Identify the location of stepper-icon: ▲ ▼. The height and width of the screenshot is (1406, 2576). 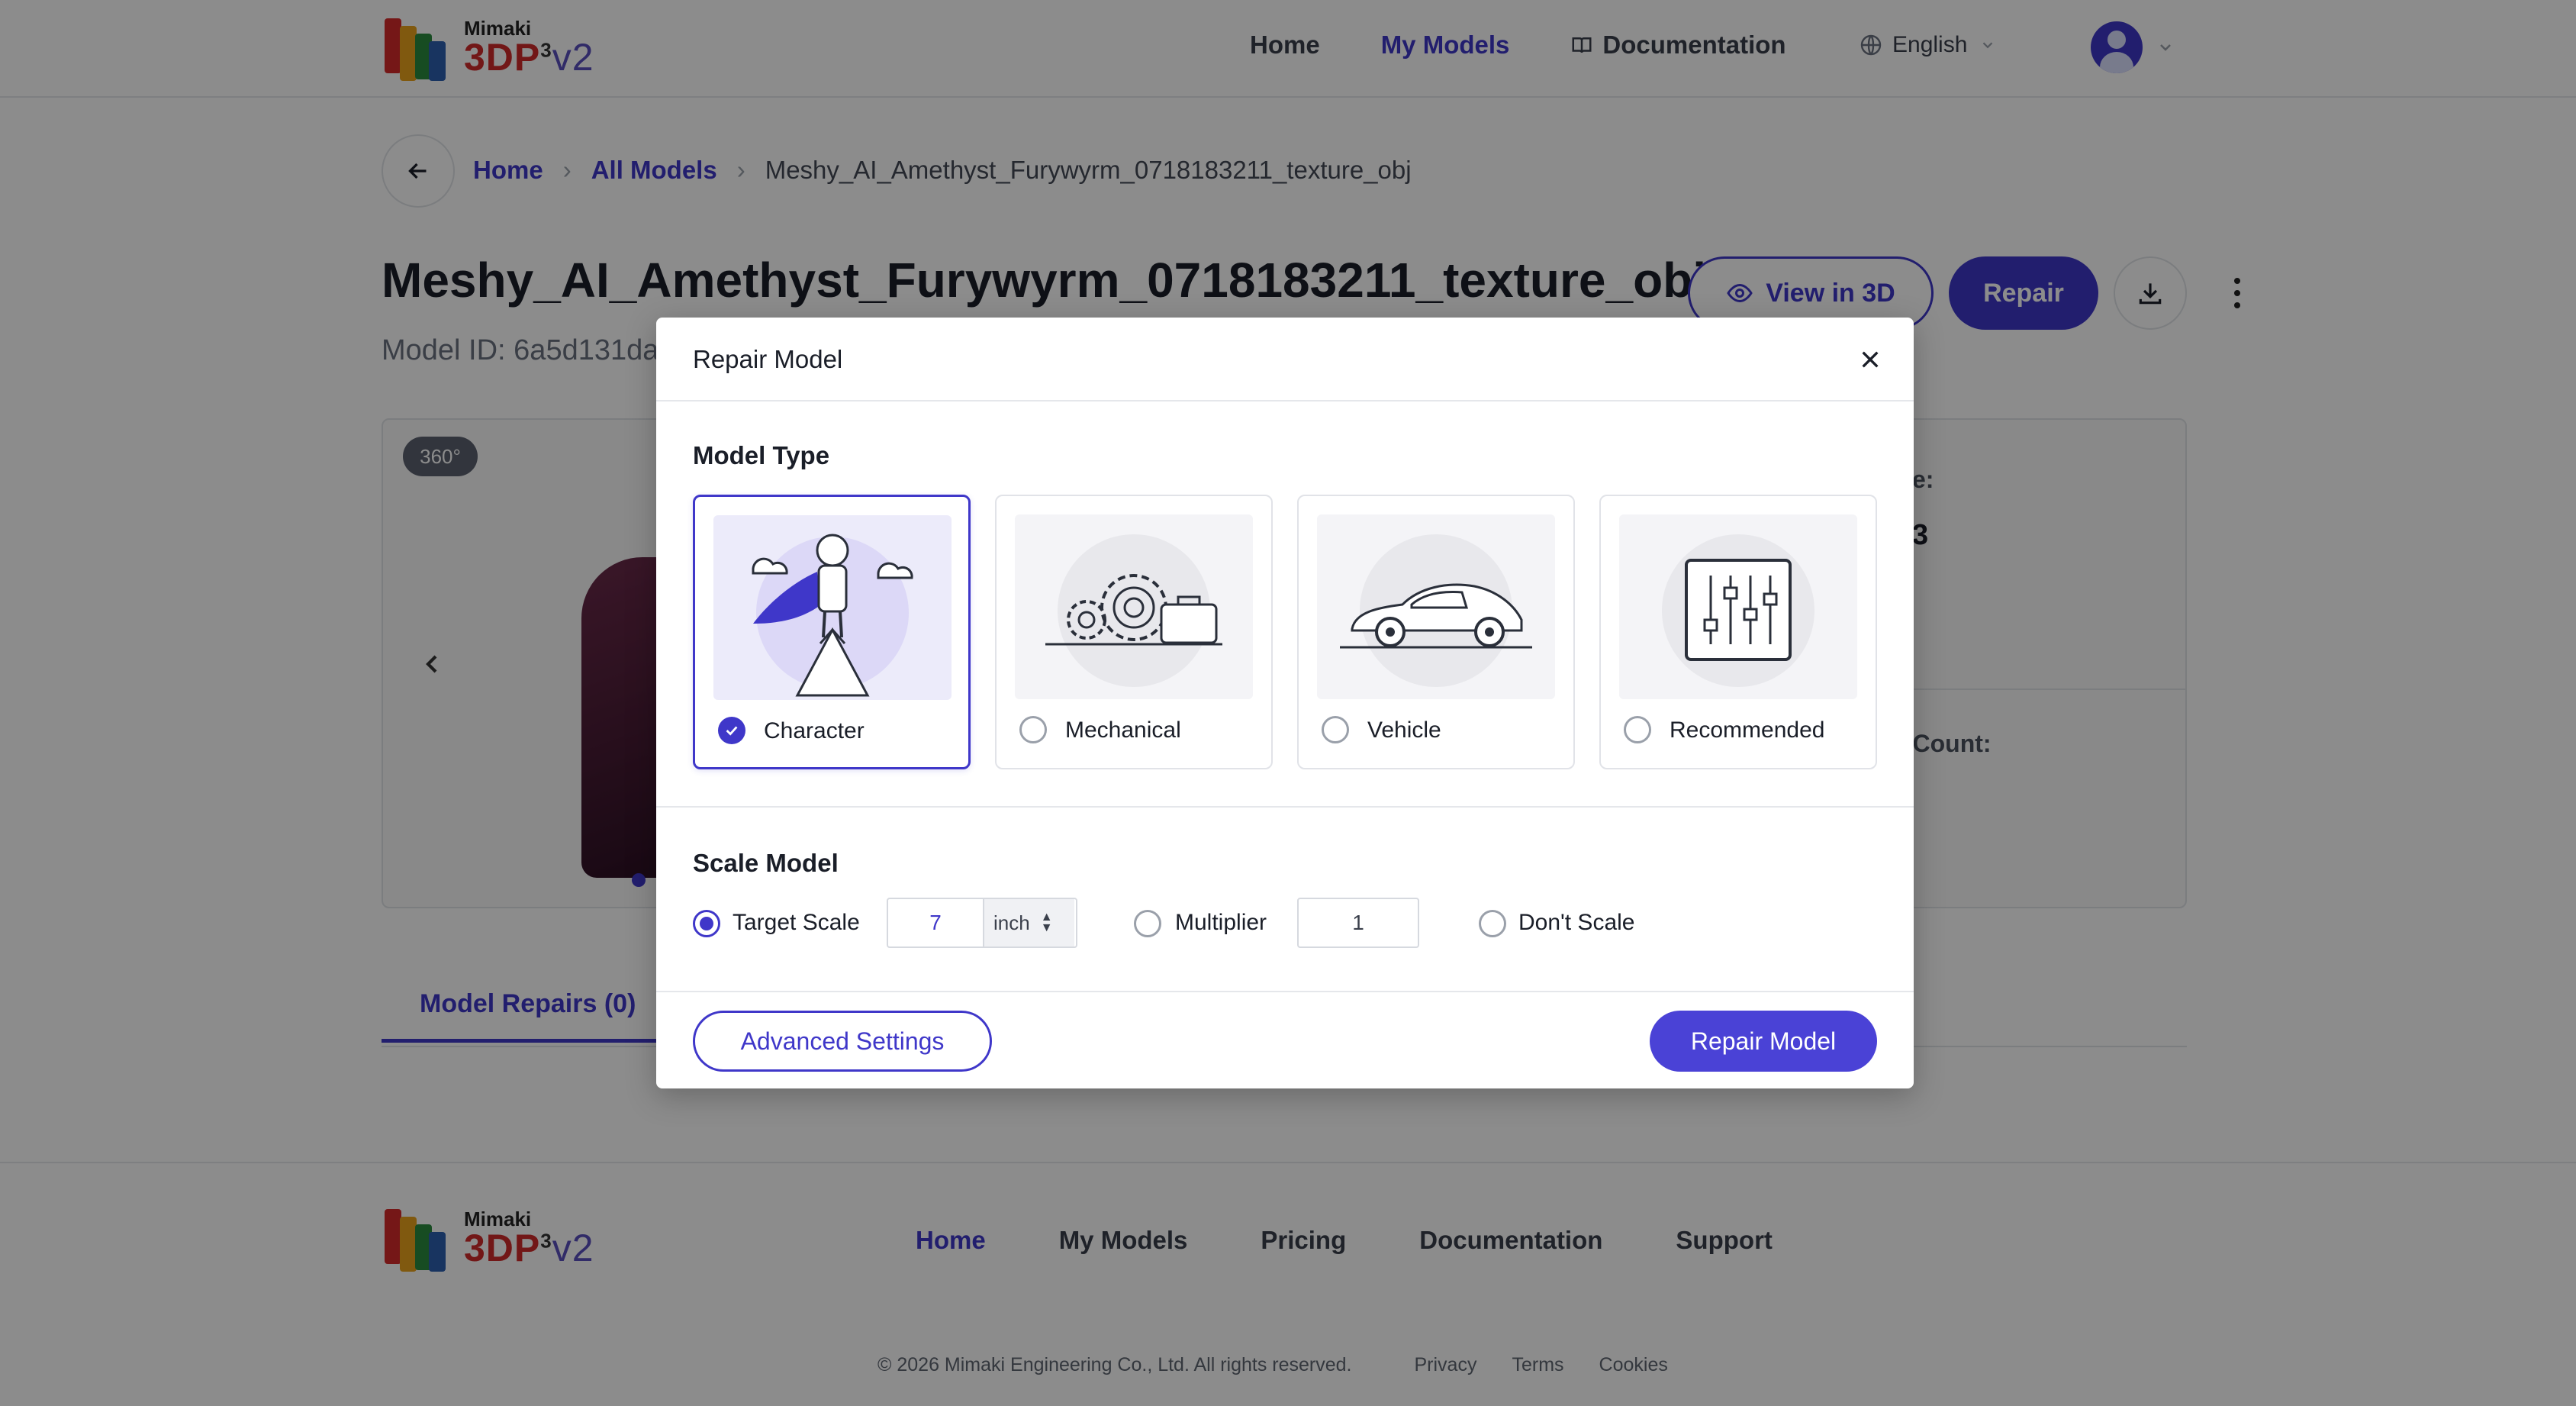
(1046, 923).